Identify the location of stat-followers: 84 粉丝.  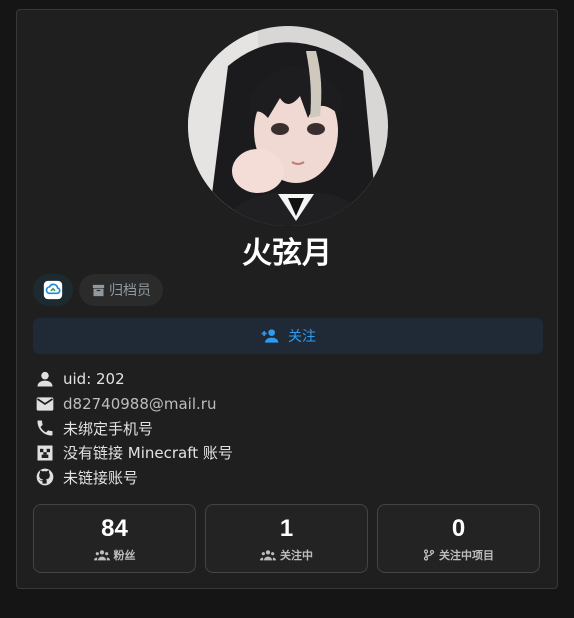
(114, 538).